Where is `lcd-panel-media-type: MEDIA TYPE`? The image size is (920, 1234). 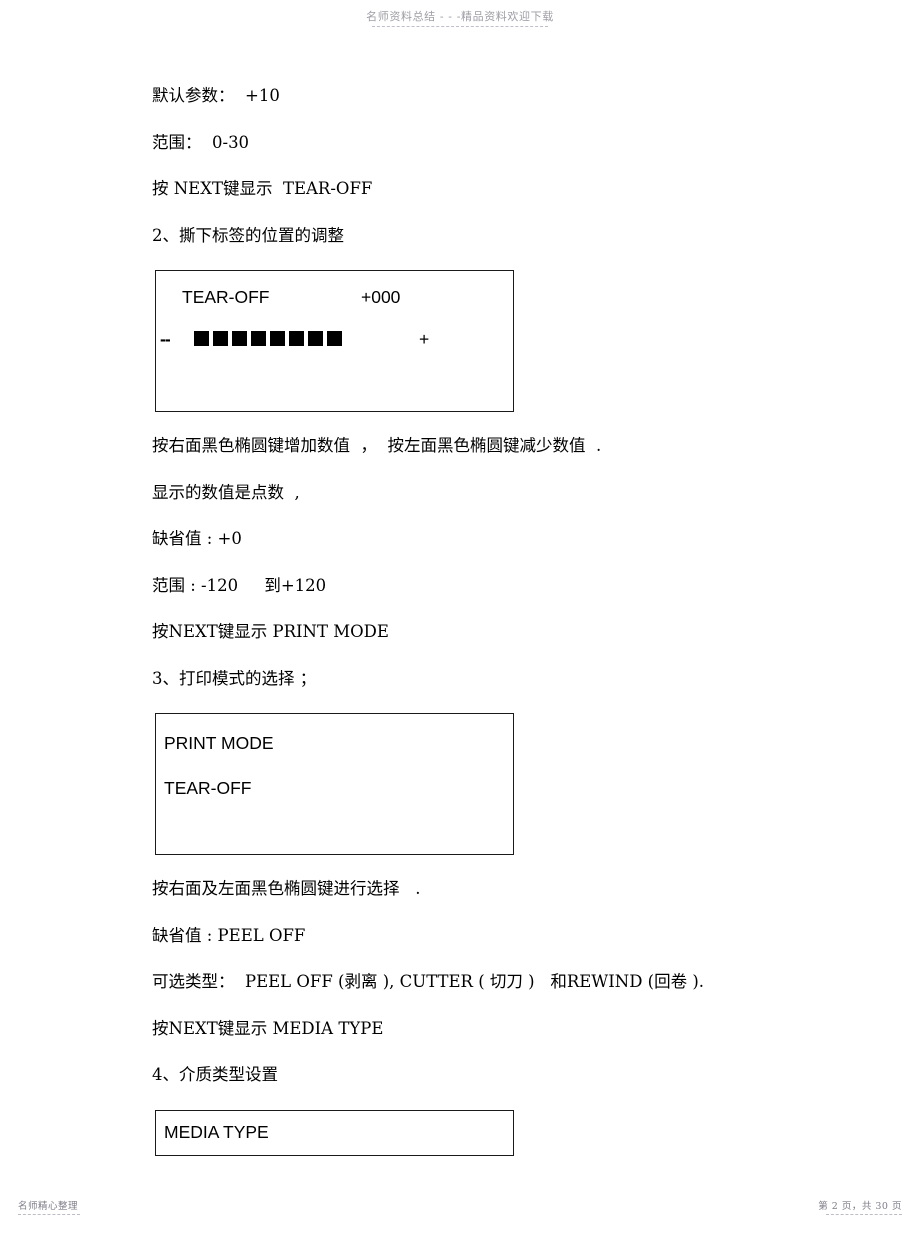
lcd-panel-media-type: MEDIA TYPE is located at coordinates (334, 1132).